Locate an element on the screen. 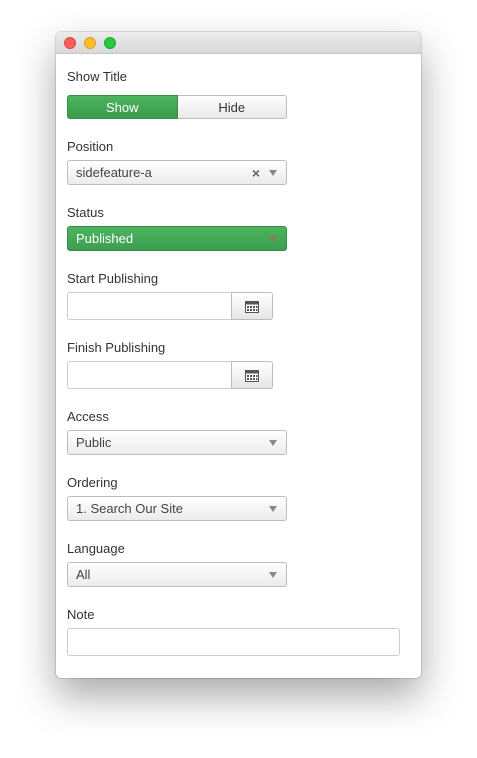 This screenshot has height=758, width=477. close-window-button is located at coordinates (70, 43).